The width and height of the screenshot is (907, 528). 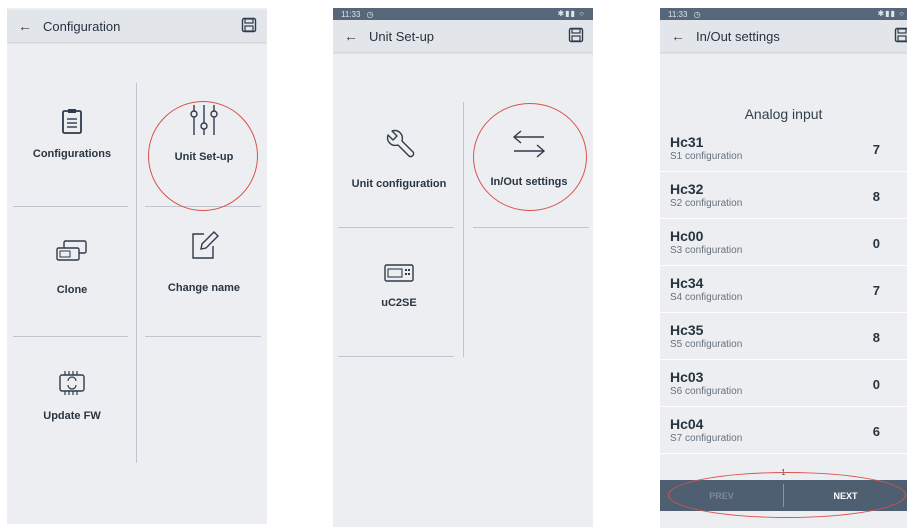 I want to click on list-item: Hc04 S7 configuration 6, so click(x=783, y=430).